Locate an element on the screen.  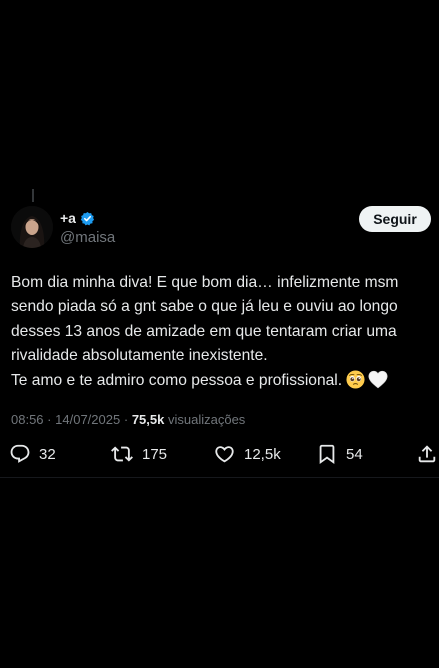
avatar-image is located at coordinates (32, 227).